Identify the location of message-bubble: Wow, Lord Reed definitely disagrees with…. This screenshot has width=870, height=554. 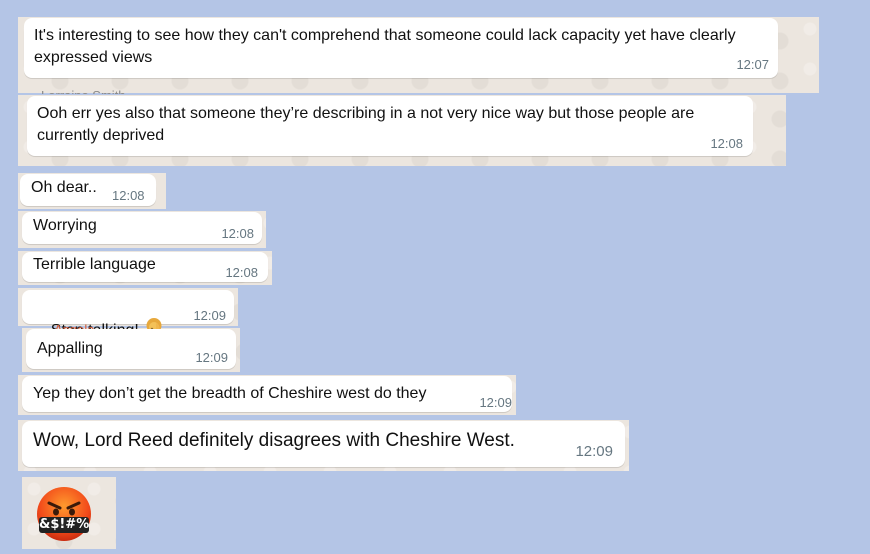
(323, 444).